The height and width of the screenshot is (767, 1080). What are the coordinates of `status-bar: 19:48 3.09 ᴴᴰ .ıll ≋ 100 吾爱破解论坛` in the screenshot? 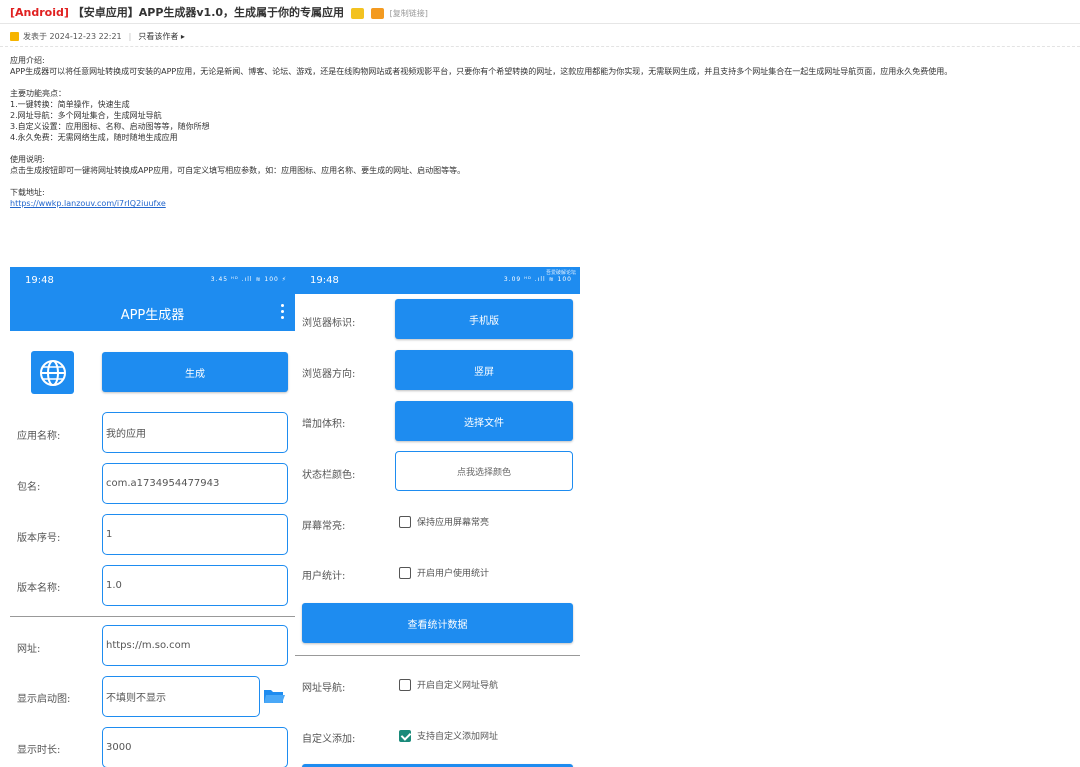 It's located at (437, 280).